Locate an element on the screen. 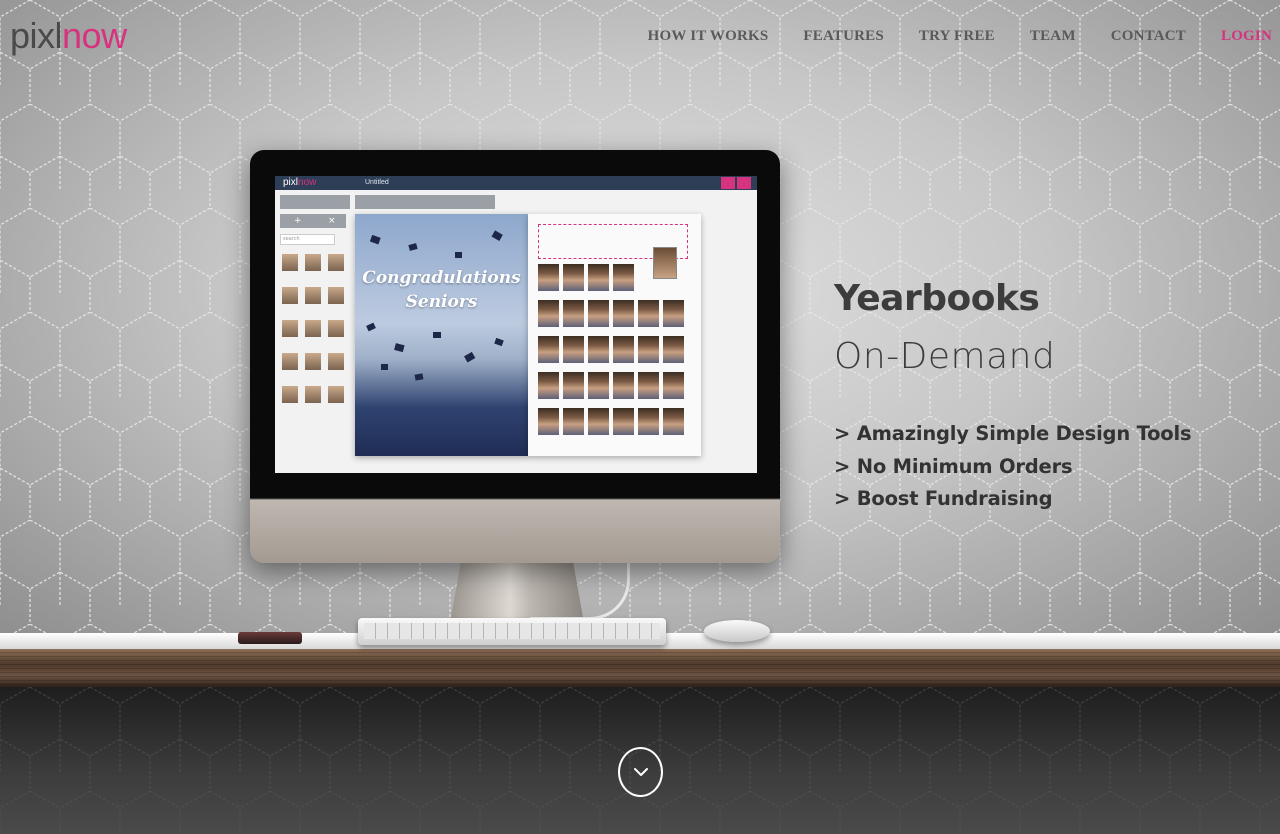 This screenshot has height=834, width=1280. brand-logo: pixlnow is located at coordinates (68, 36).